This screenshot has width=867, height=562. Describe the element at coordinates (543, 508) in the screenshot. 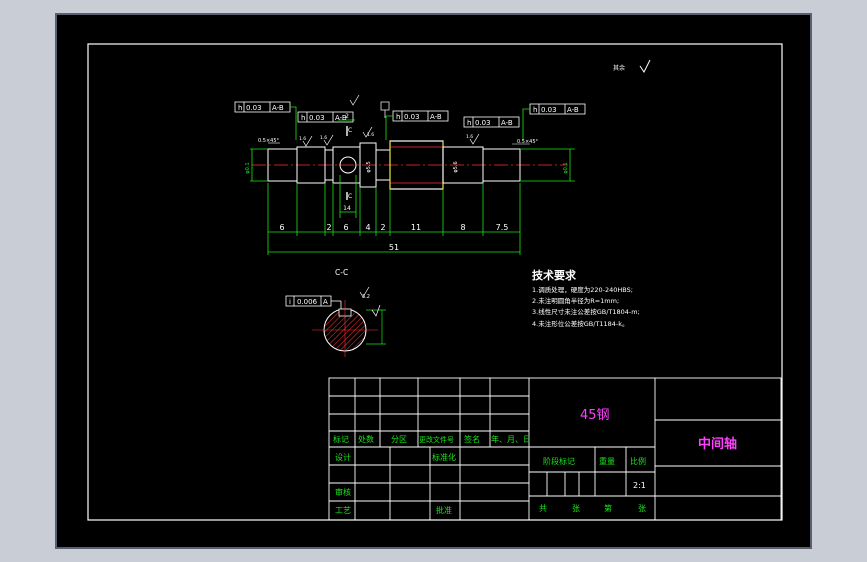

I see `tb-sheets-total: 共` at that location.